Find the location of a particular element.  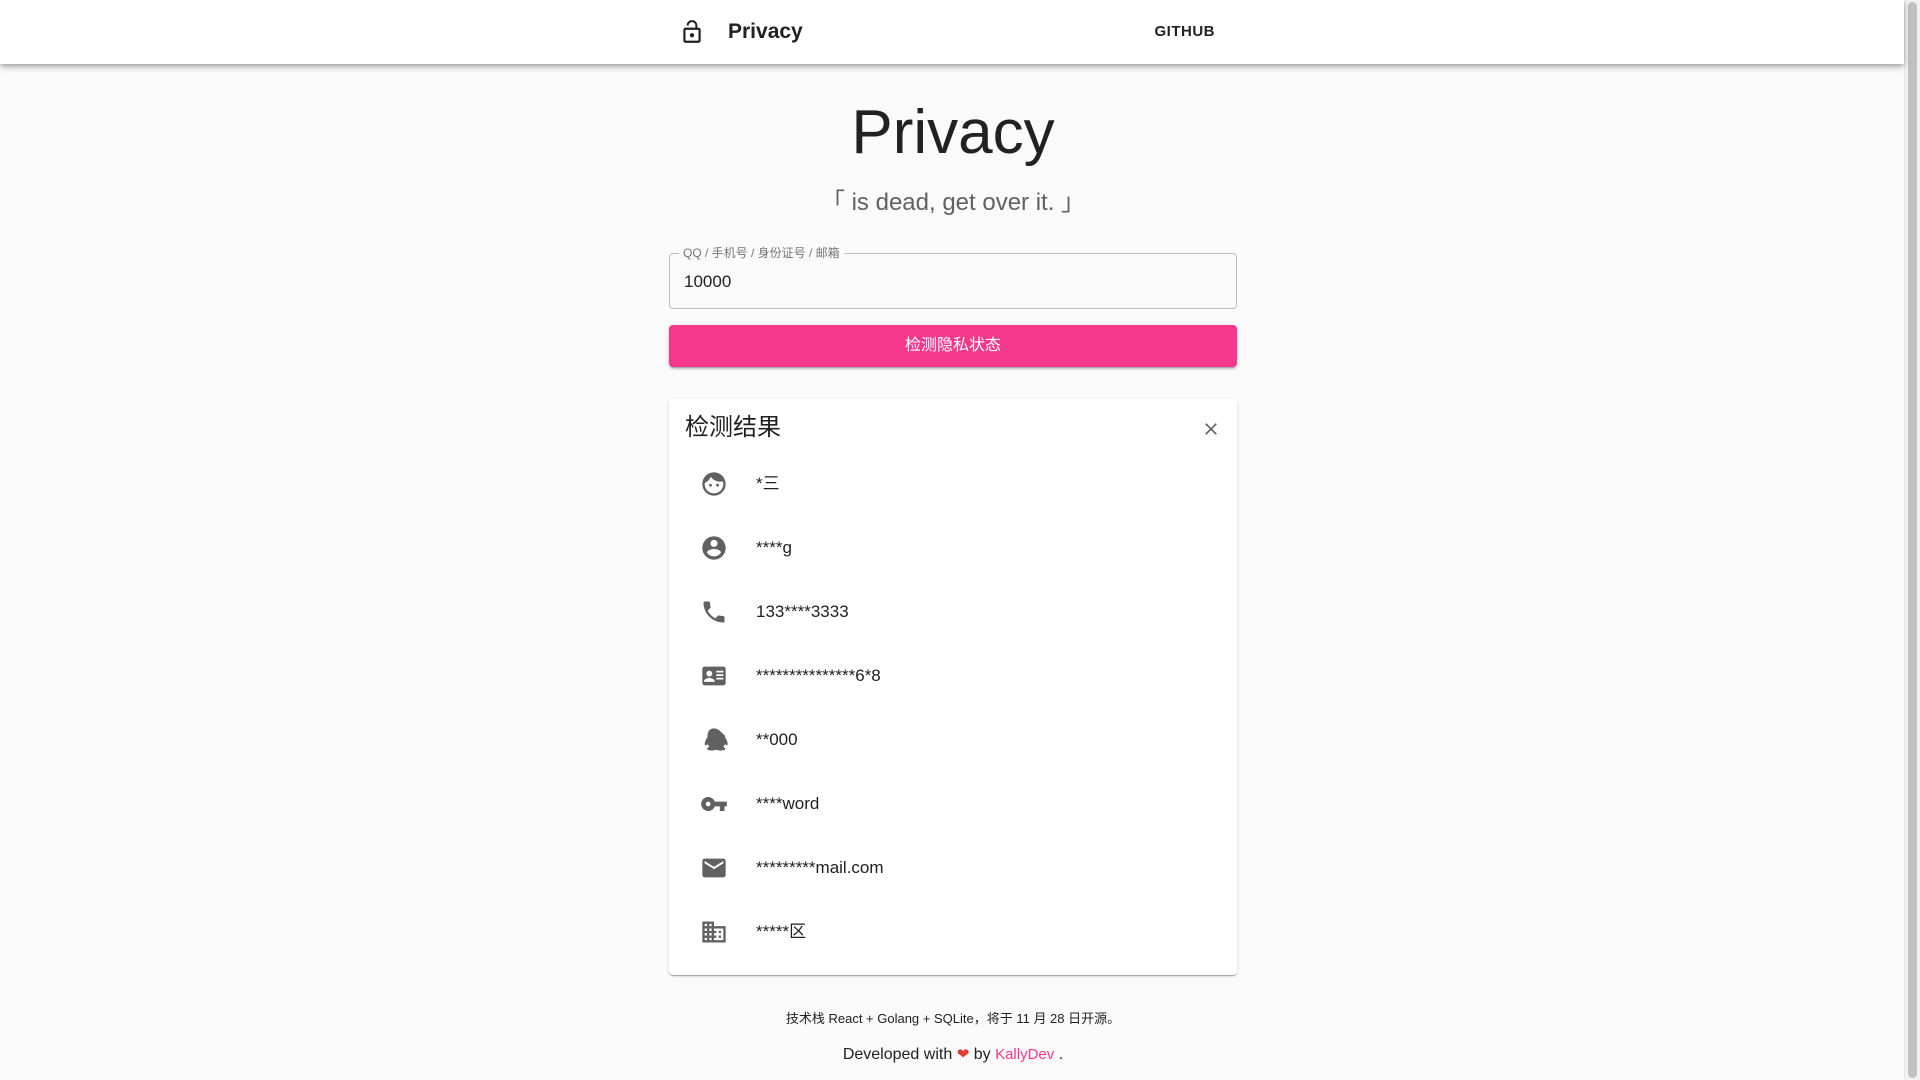

app-bar-content: Privacy GITHUB is located at coordinates (953, 32).